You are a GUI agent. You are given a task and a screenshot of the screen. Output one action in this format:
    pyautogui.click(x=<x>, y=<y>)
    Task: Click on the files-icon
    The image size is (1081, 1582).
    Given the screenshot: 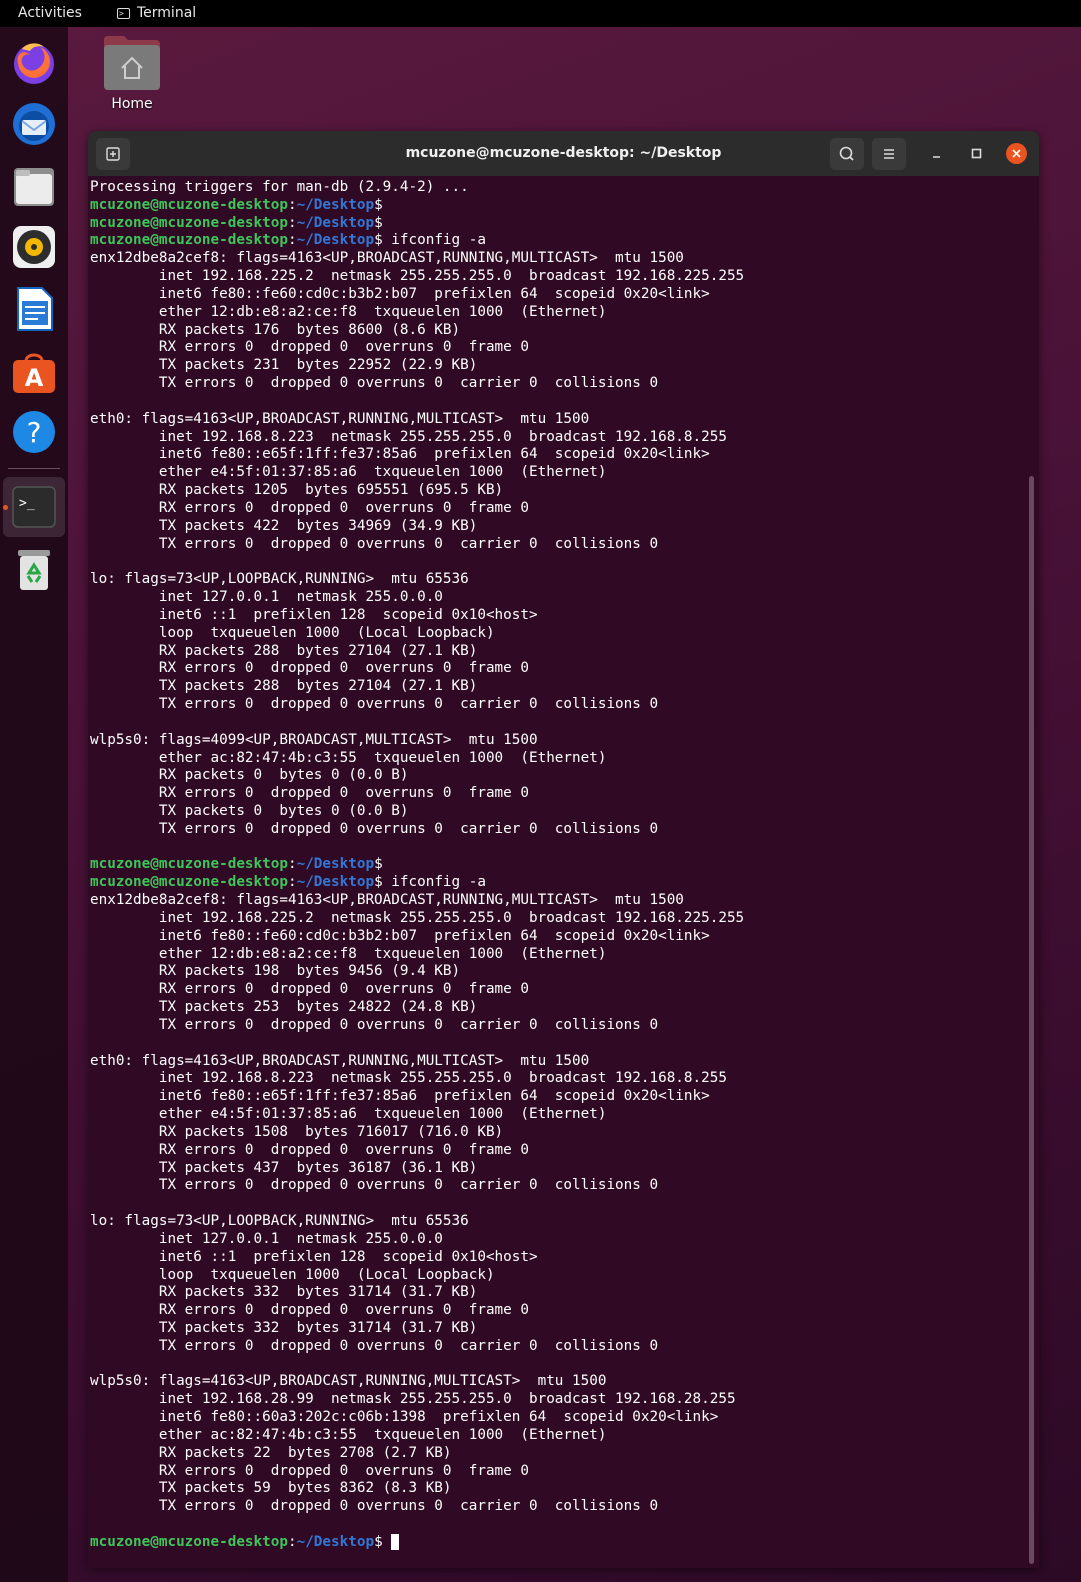 What is the action you would take?
    pyautogui.click(x=34, y=186)
    